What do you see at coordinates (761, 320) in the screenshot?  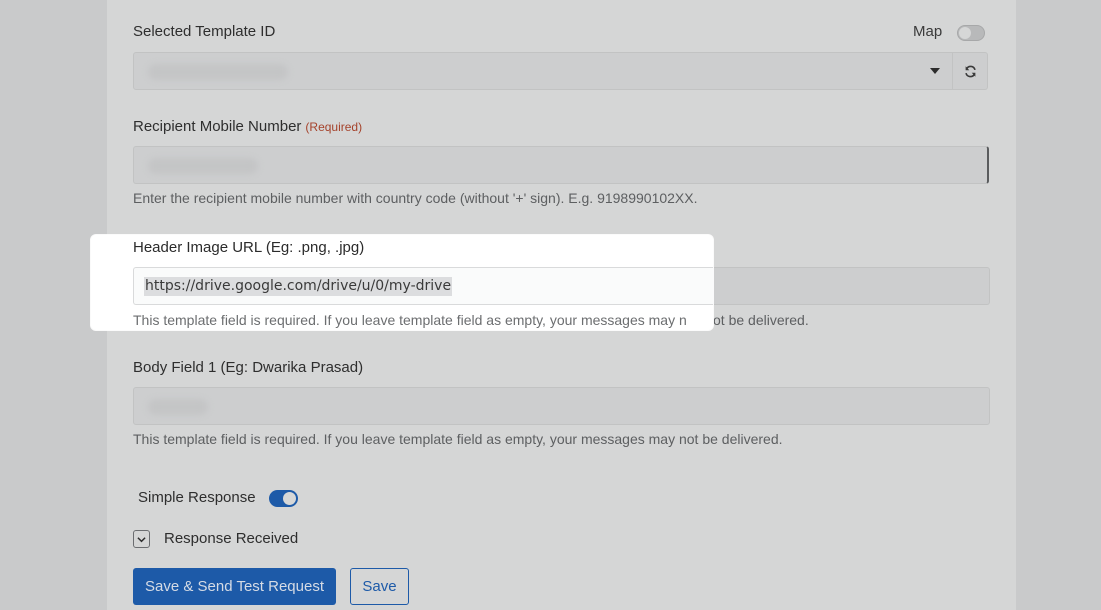 I see `header-image-help-rest: ot be delivered.` at bounding box center [761, 320].